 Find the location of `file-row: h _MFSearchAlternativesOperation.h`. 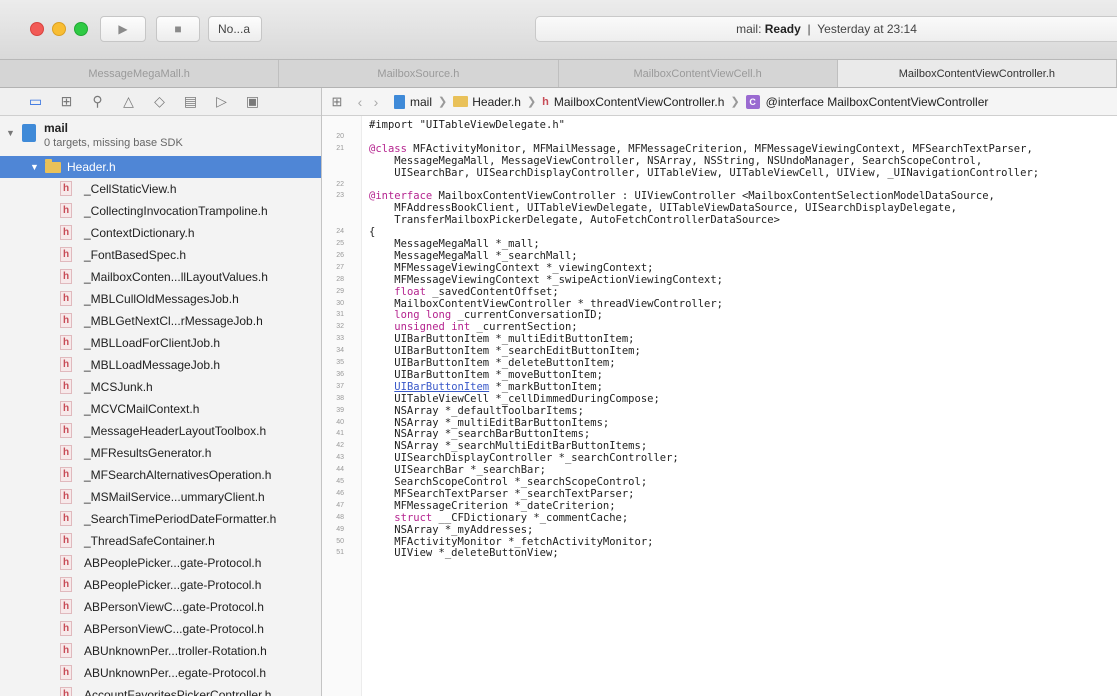

file-row: h _MFSearchAlternativesOperation.h is located at coordinates (160, 475).